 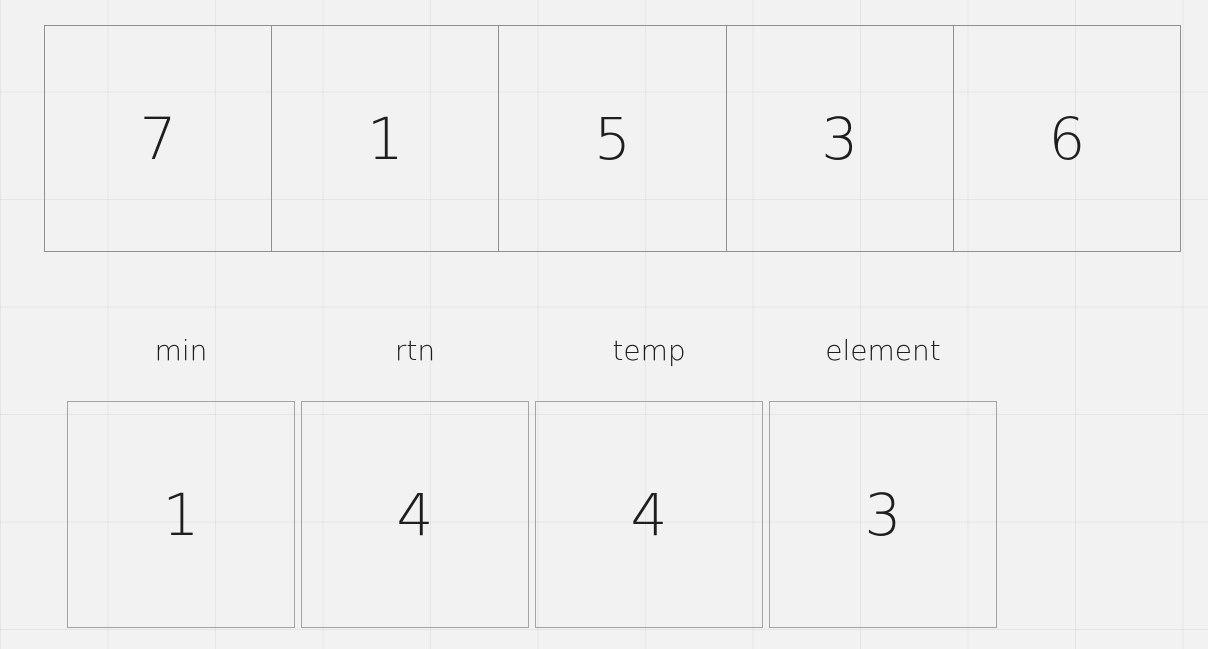 I want to click on variable-label-min: min, so click(x=181, y=350).